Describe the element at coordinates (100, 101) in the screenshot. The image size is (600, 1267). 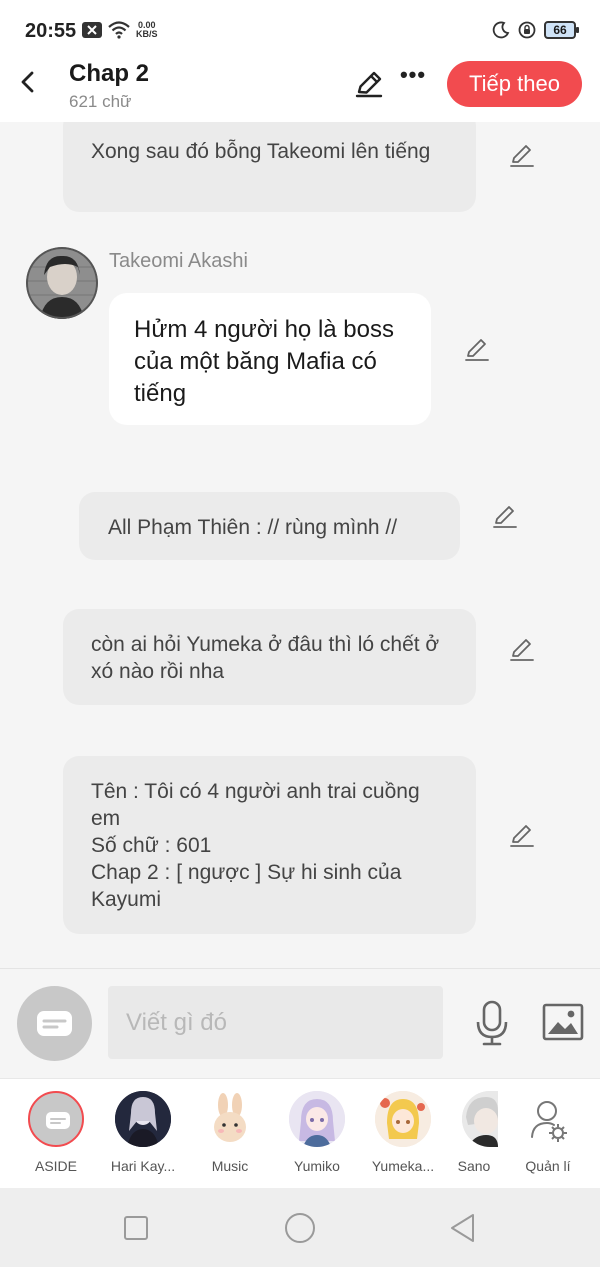
I see `word-count: 621 chữ` at that location.